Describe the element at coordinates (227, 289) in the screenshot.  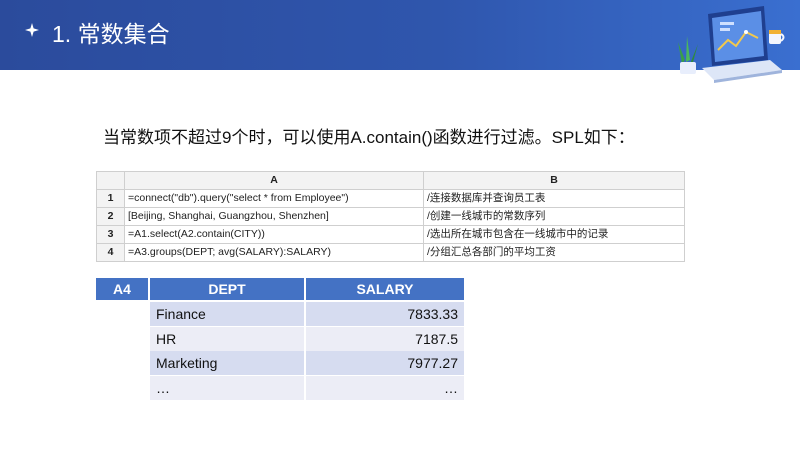
I see `column-header-dept: DEPT` at that location.